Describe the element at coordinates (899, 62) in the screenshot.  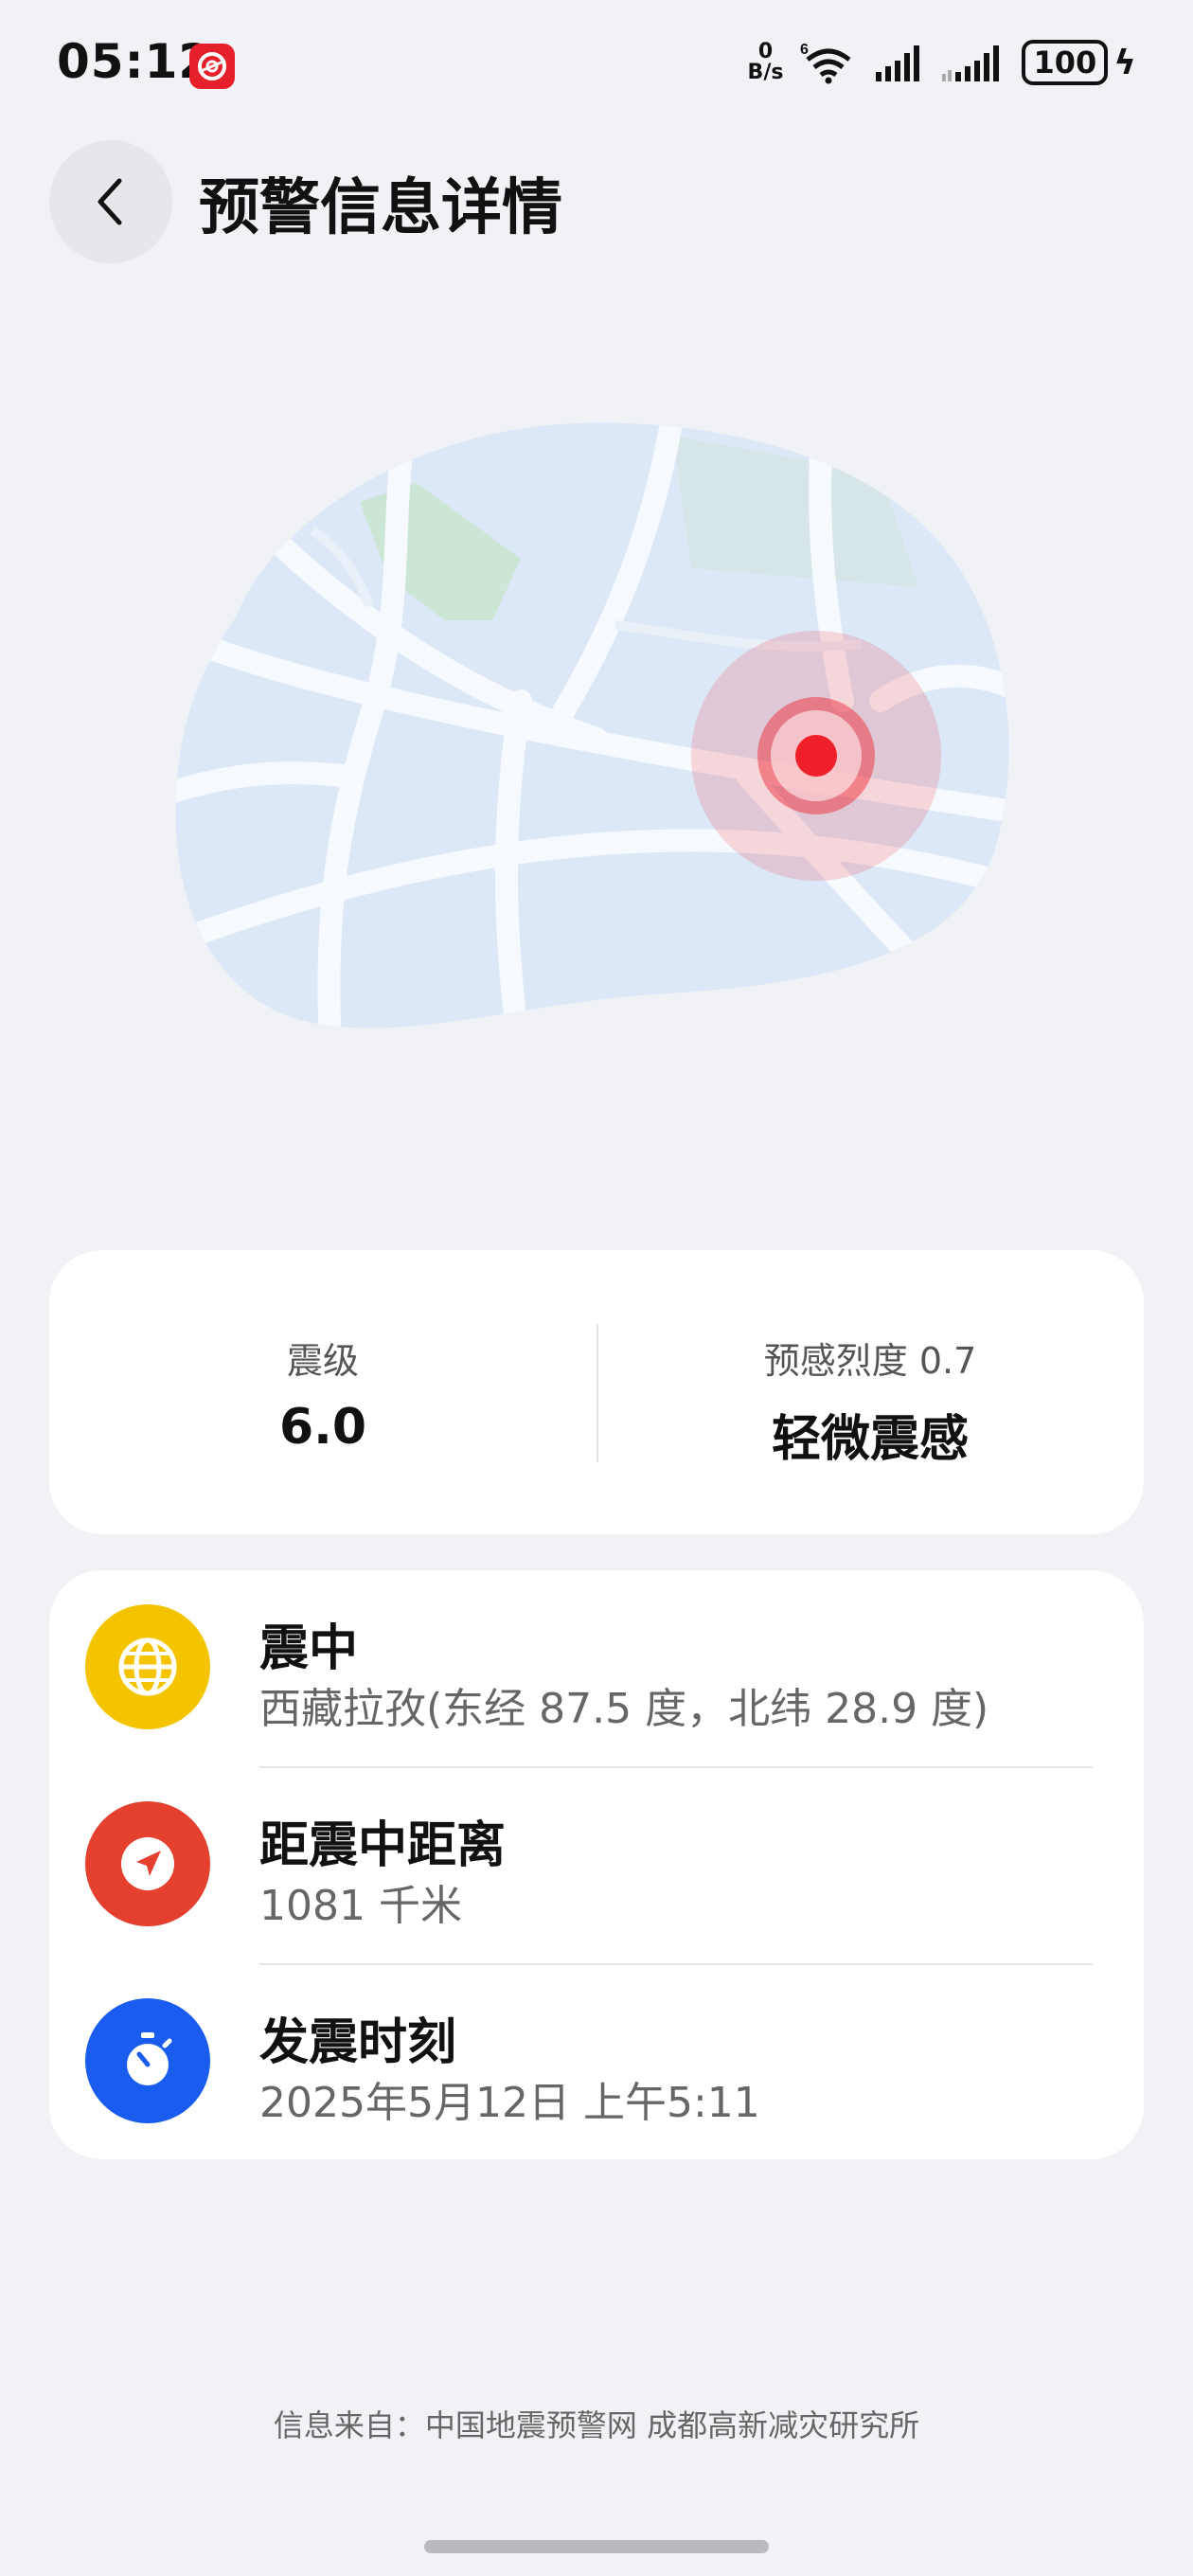
I see `signal-icon-sim1` at that location.